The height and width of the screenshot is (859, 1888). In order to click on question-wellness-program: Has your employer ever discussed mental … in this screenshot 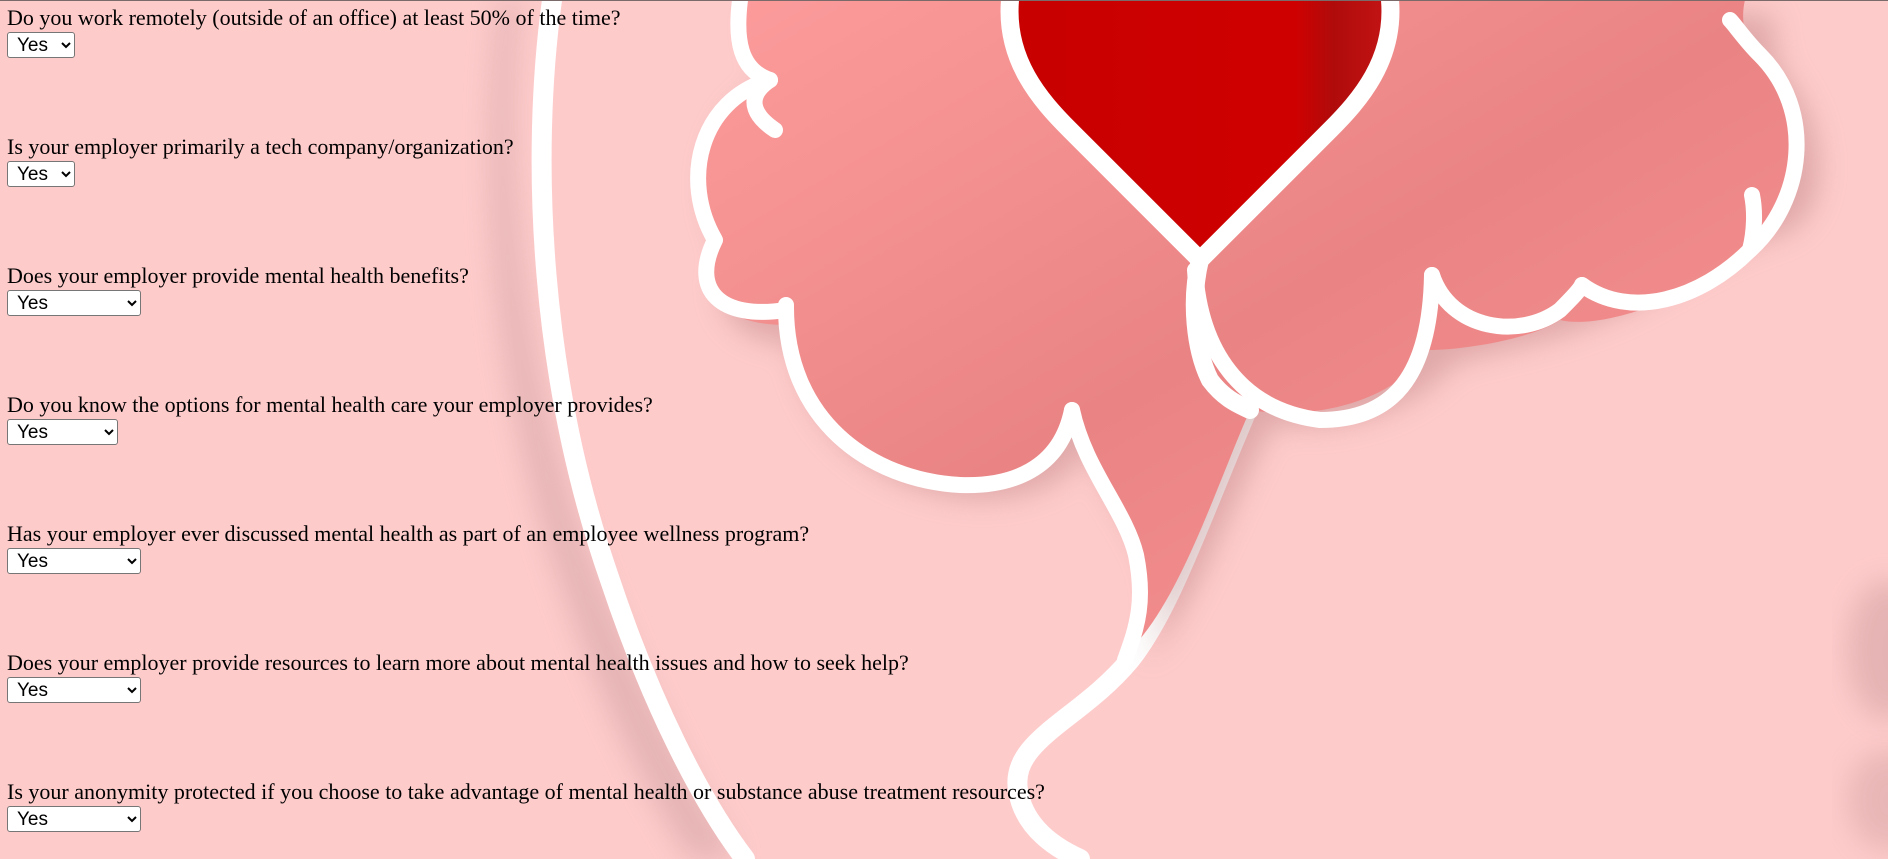, I will do `click(408, 548)`.